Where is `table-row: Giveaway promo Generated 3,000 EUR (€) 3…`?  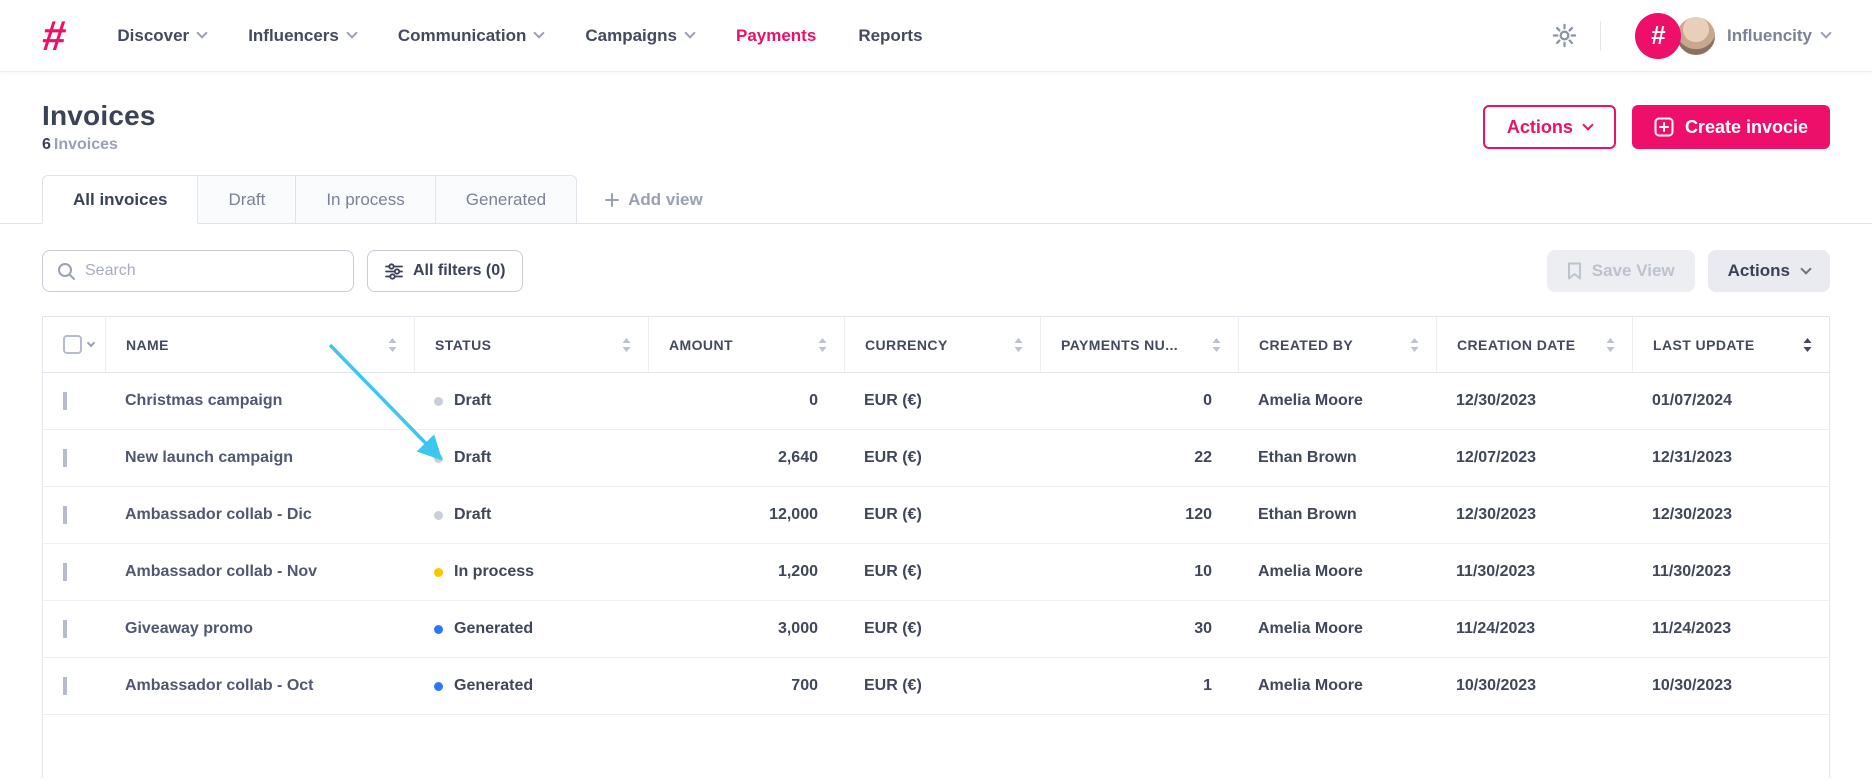 table-row: Giveaway promo Generated 3,000 EUR (€) 3… is located at coordinates (936, 629).